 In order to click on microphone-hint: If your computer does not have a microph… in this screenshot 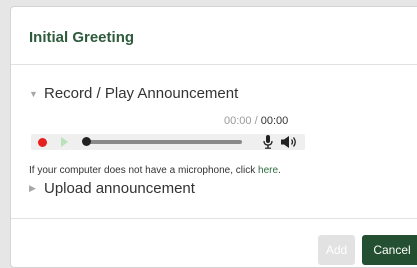, I will do `click(155, 170)`.